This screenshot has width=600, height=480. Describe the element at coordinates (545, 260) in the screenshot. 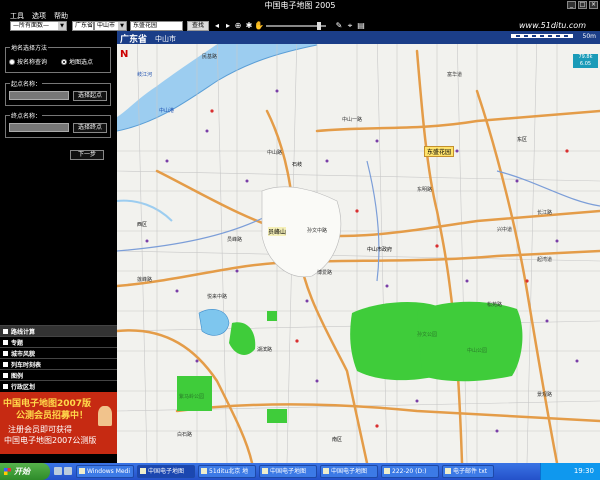

I see `map-label: 起湾道` at that location.